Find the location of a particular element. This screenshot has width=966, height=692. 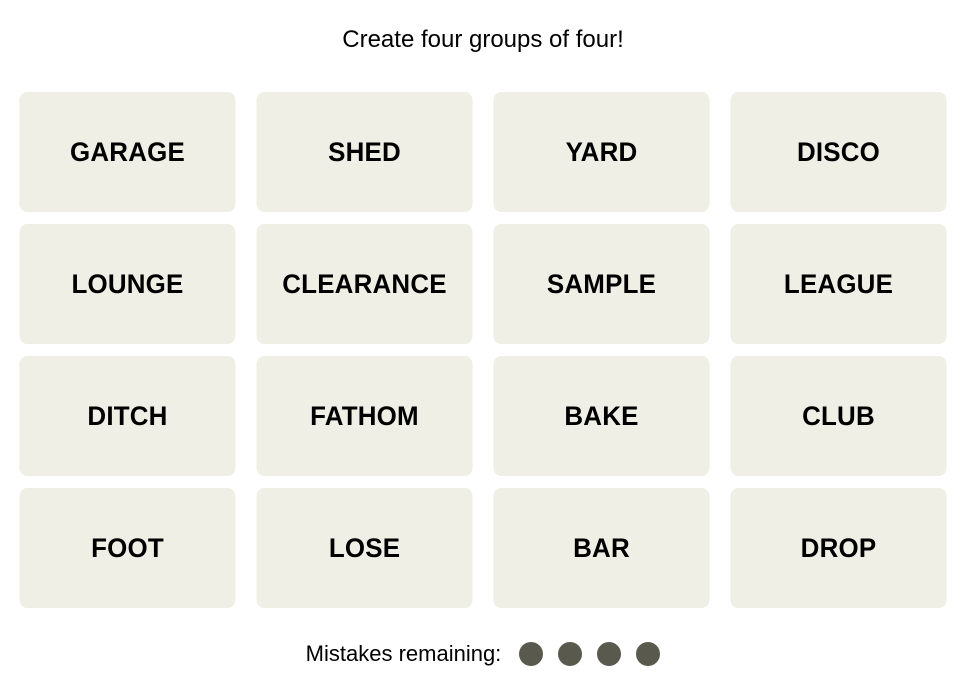

word-tile: CLEARANCE is located at coordinates (364, 284).